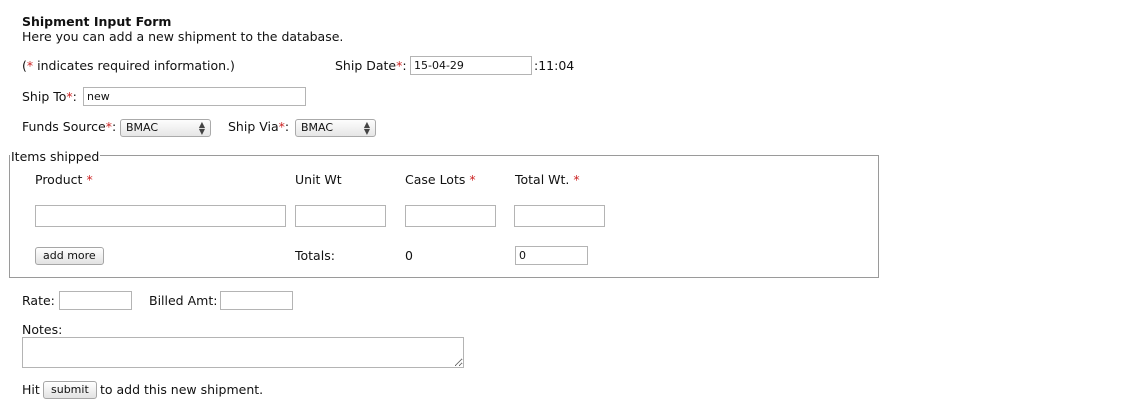 The image size is (1147, 417). Describe the element at coordinates (547, 179) in the screenshot. I see `column-header-total-wt: Total Wt. *` at that location.